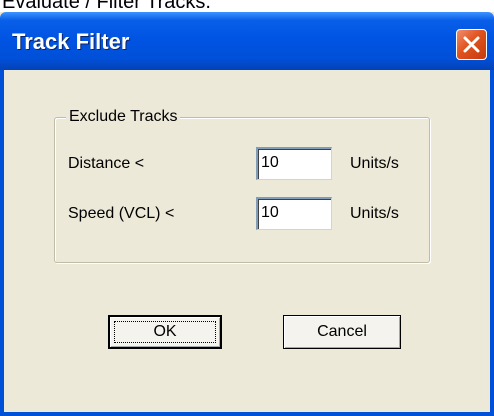  I want to click on distance-label: Distance <, so click(106, 163).